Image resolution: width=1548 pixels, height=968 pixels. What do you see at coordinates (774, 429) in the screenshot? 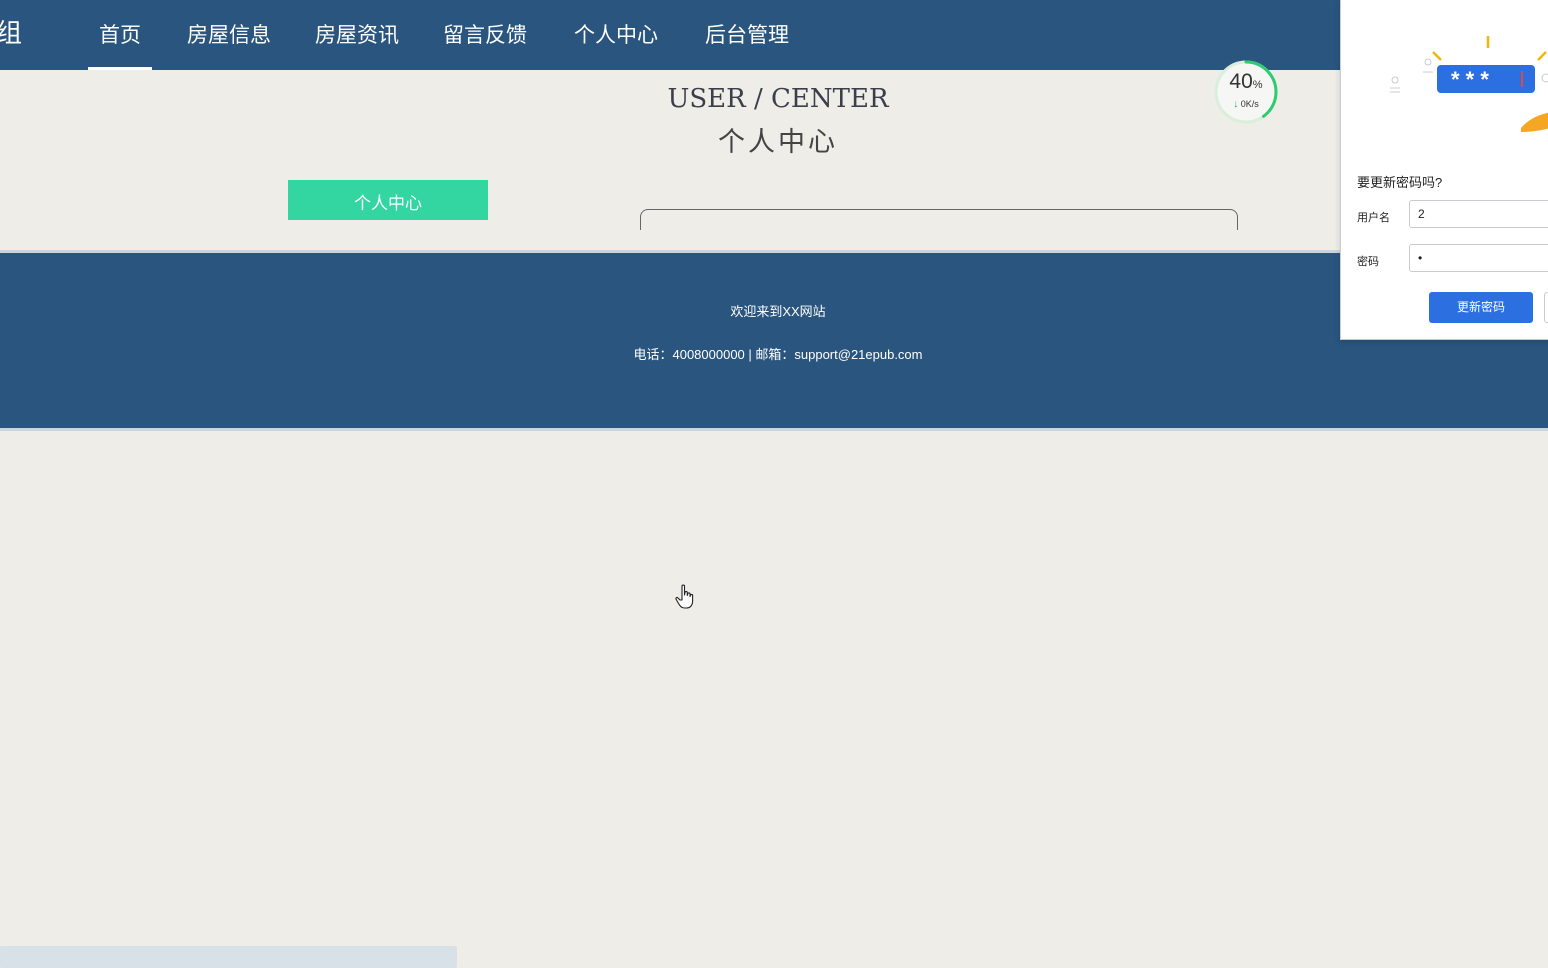
I see `footer-divider` at bounding box center [774, 429].